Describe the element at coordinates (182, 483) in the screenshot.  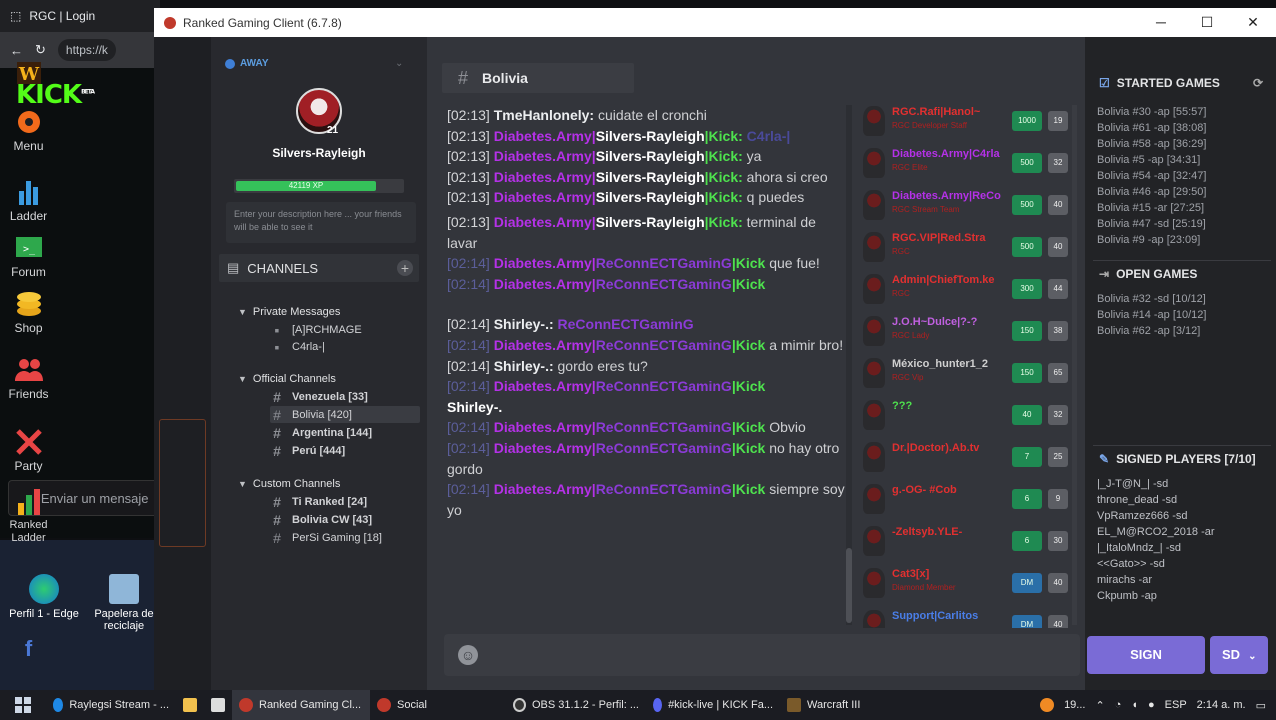
I see `party-group` at that location.